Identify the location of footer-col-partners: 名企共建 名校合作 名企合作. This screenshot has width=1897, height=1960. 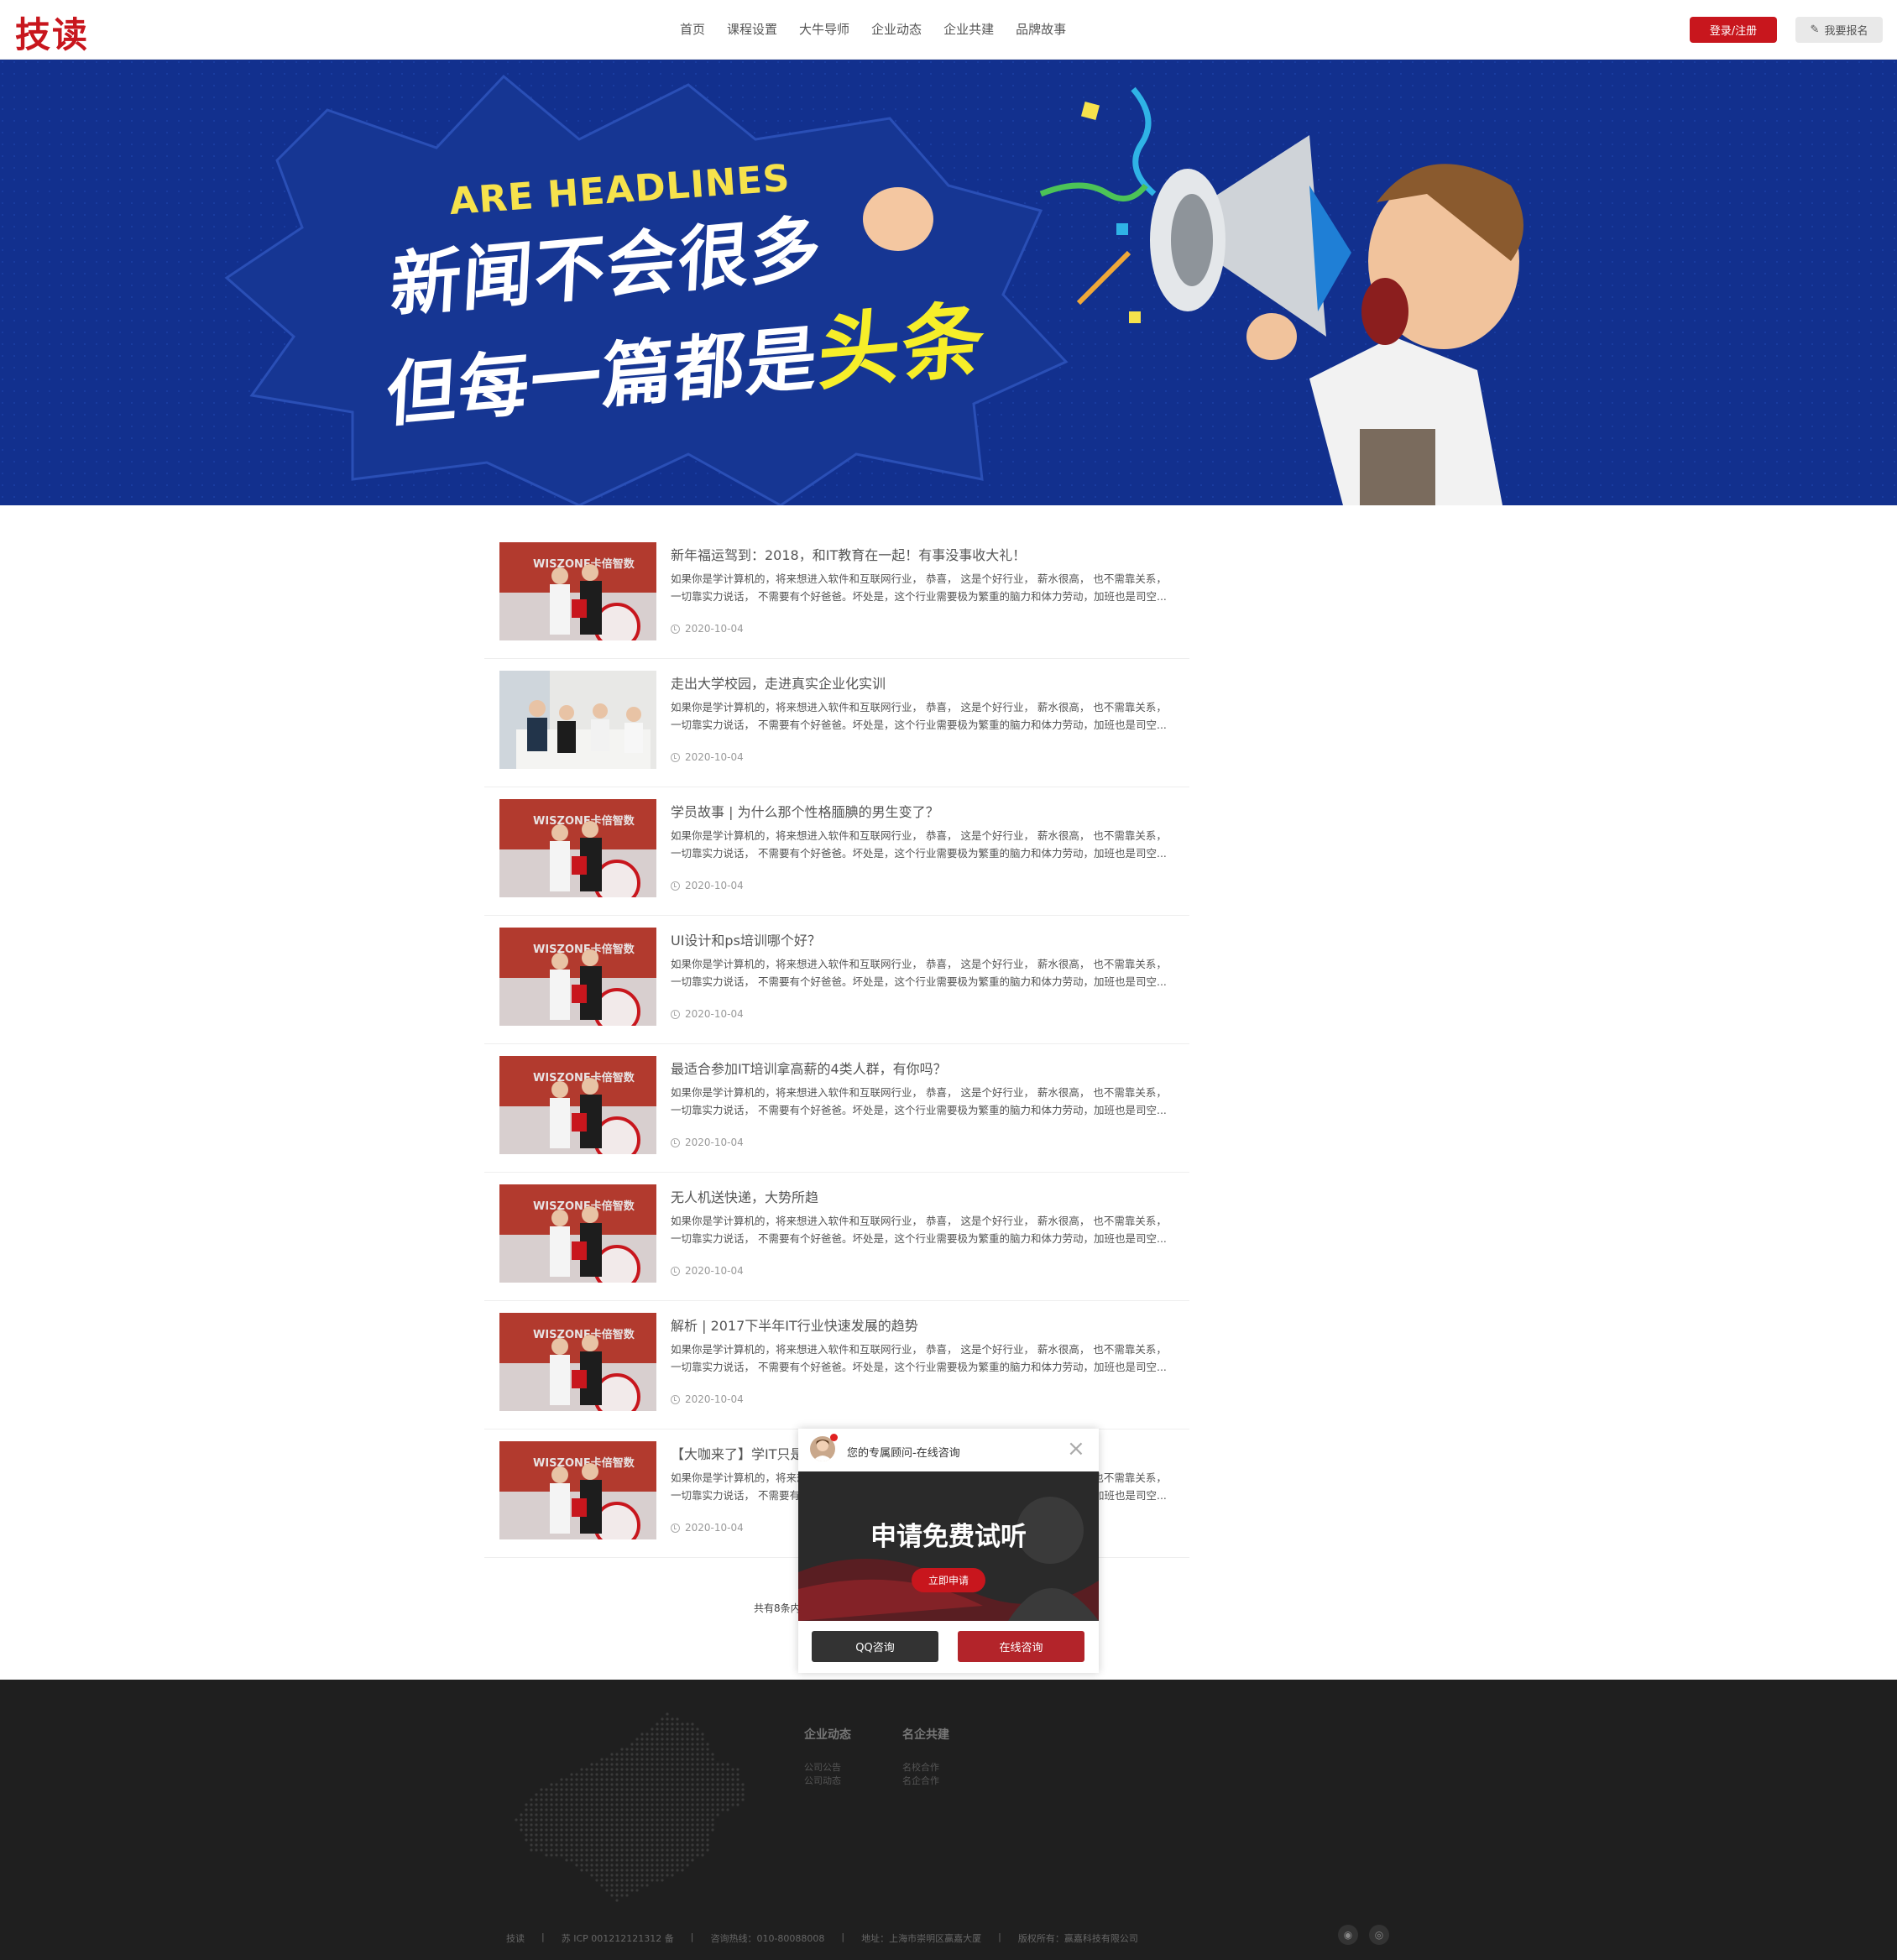
(925, 1757).